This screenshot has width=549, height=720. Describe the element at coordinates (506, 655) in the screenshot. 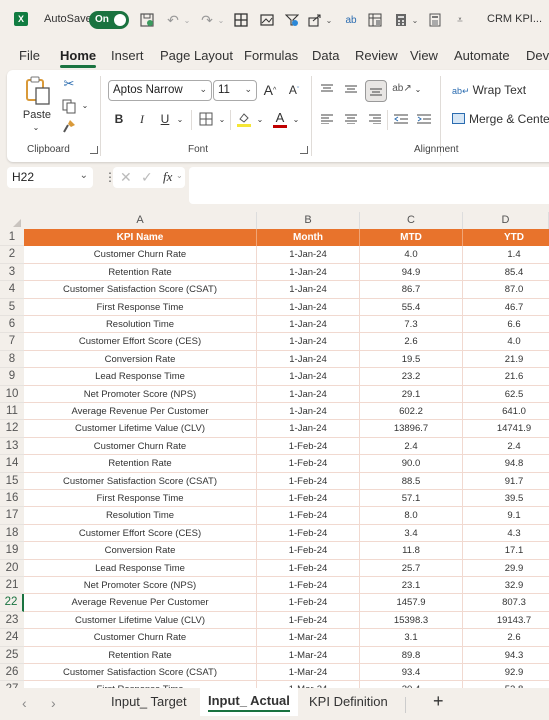

I see `cell: 94.3` at that location.